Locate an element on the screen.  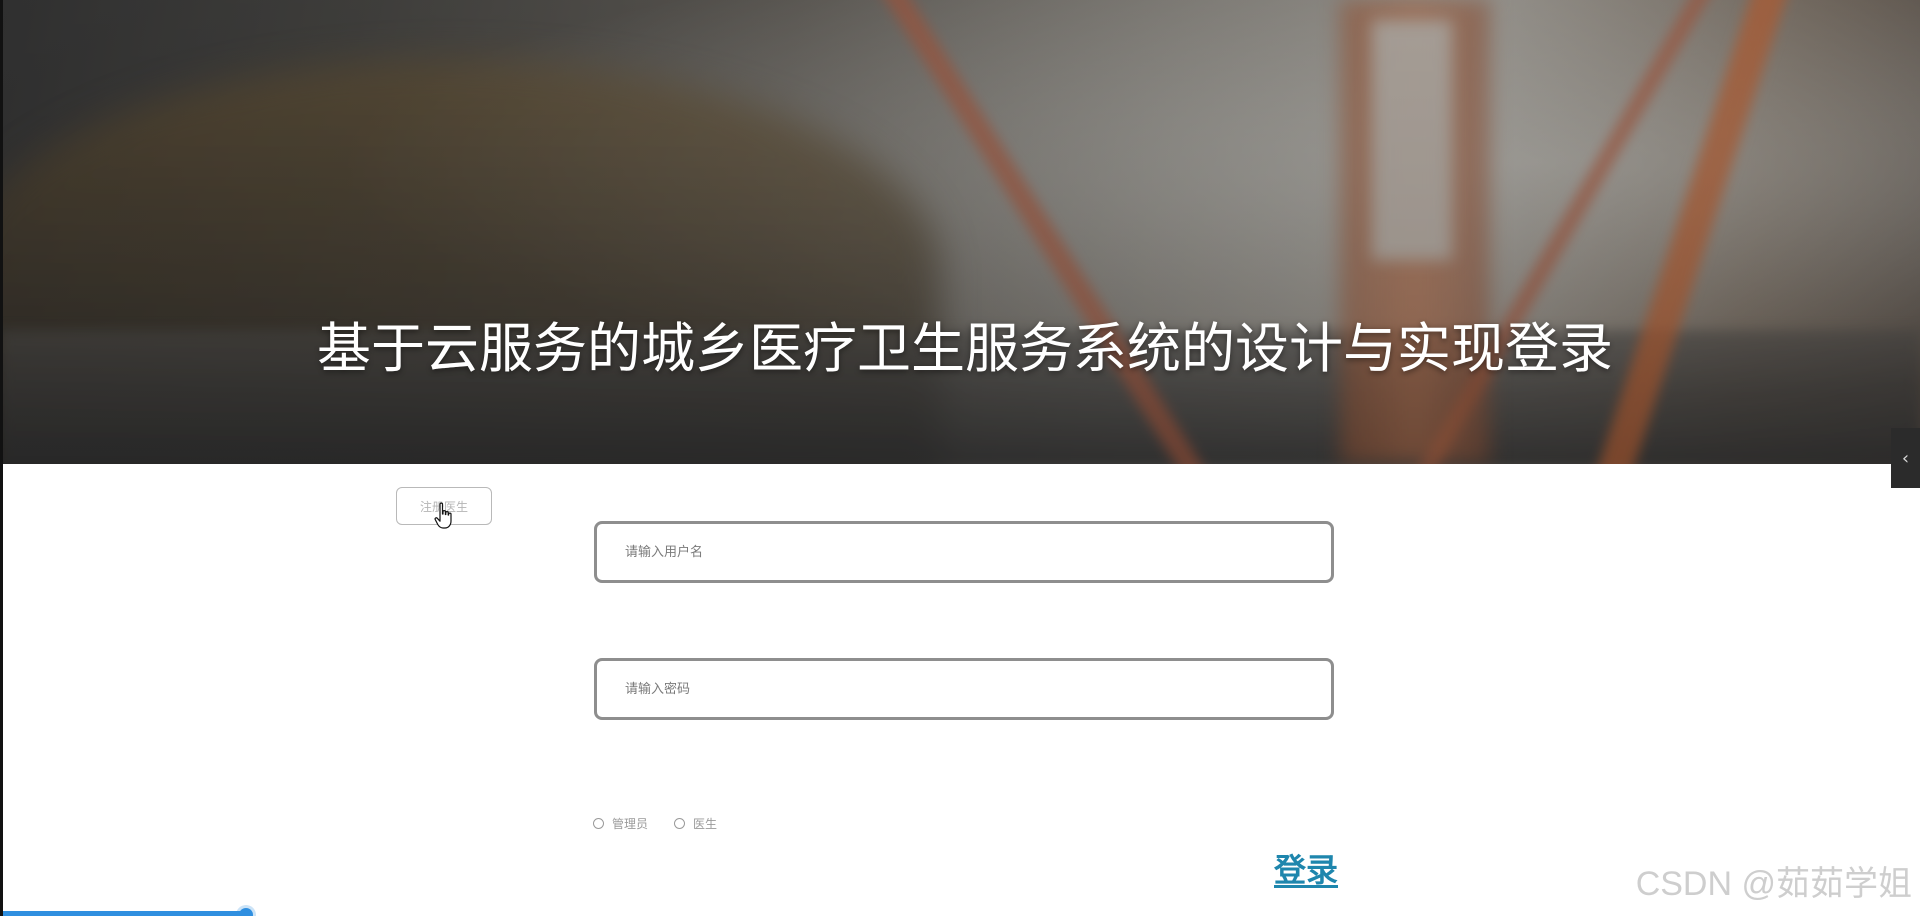
role-option-admin: 管理员 is located at coordinates (620, 823).